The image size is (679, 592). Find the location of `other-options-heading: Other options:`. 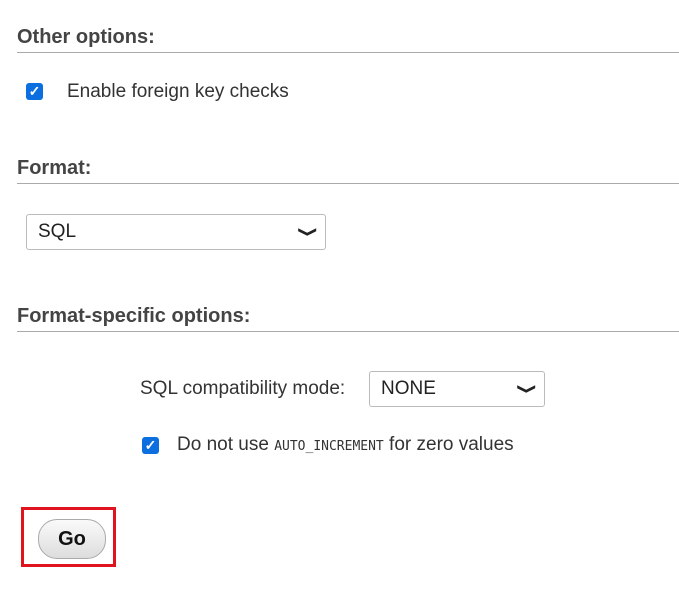

other-options-heading: Other options: is located at coordinates (348, 39).